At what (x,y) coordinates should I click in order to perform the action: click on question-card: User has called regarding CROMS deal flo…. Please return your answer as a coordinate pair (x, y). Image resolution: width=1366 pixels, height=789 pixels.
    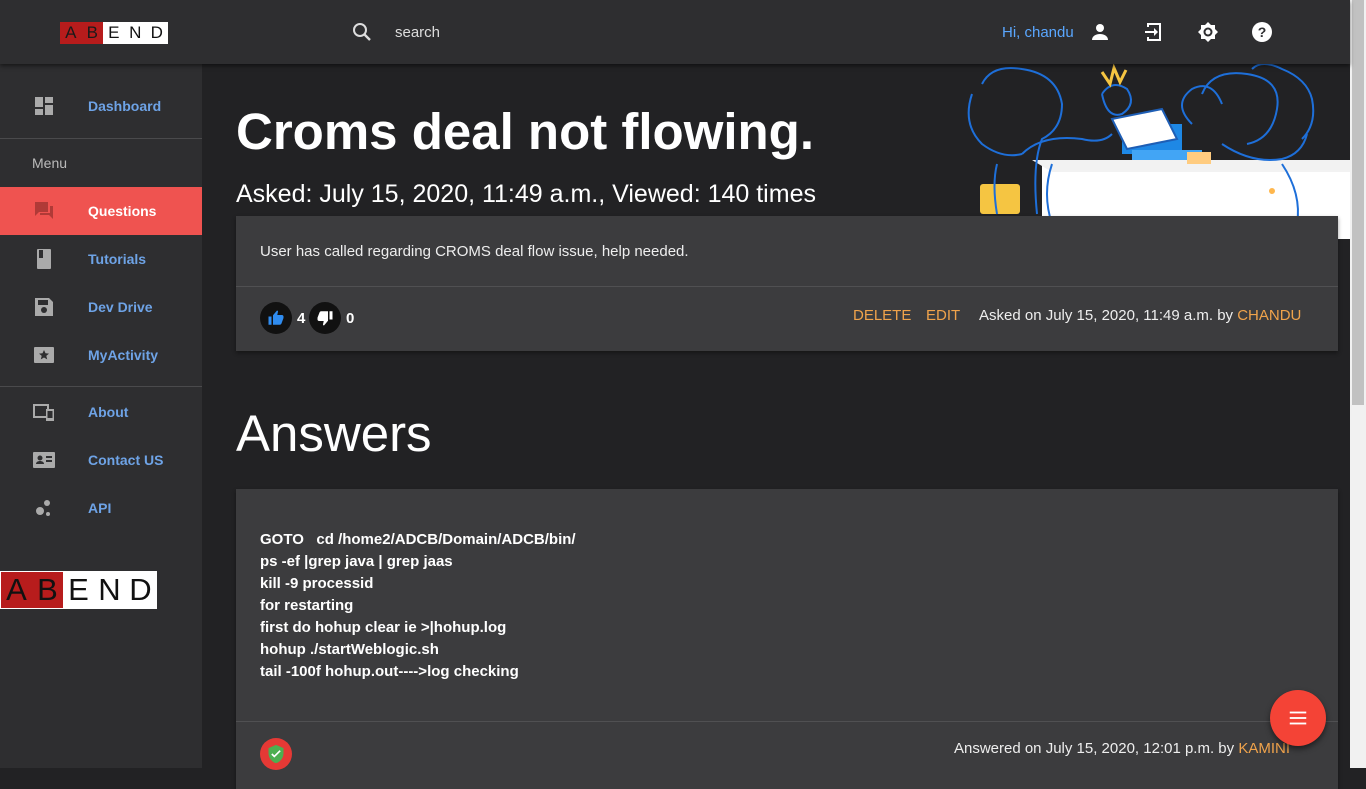
    Looking at the image, I should click on (787, 283).